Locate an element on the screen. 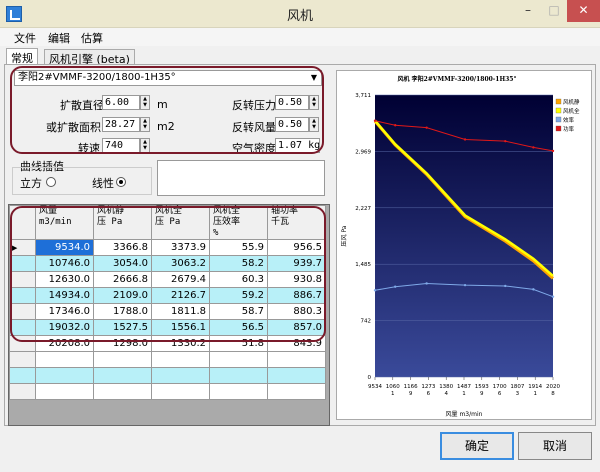 The image size is (600, 472). x-tick-label: 9534 is located at coordinates (375, 387).